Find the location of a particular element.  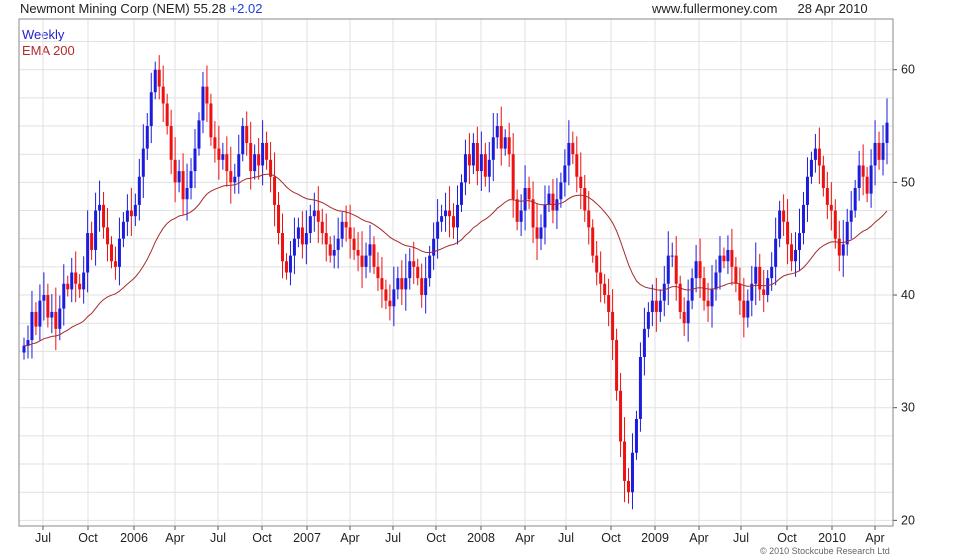

y-tick-label: 40 is located at coordinates (908, 295).